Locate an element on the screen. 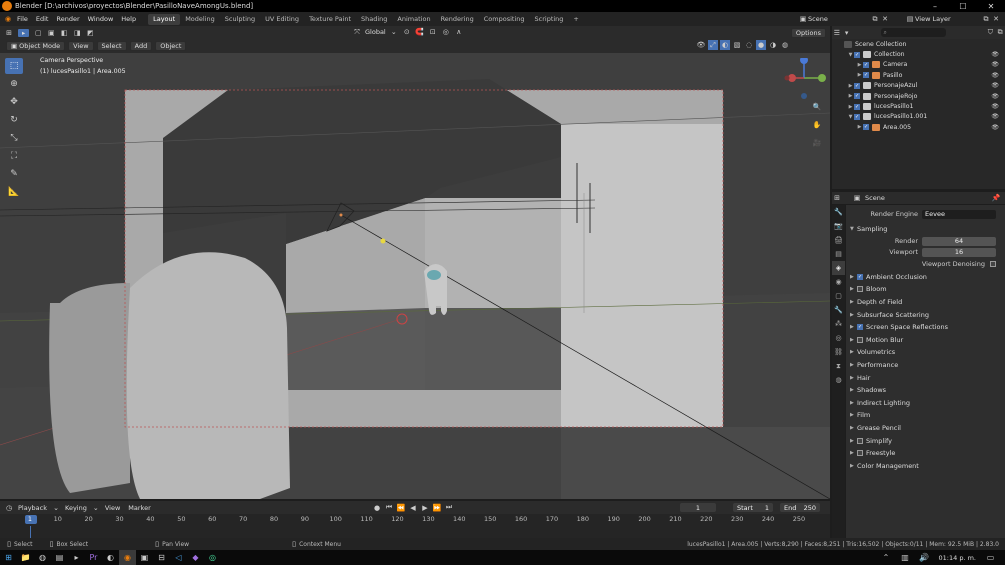  panel-shadows: ▶ Shadows is located at coordinates (925, 390).